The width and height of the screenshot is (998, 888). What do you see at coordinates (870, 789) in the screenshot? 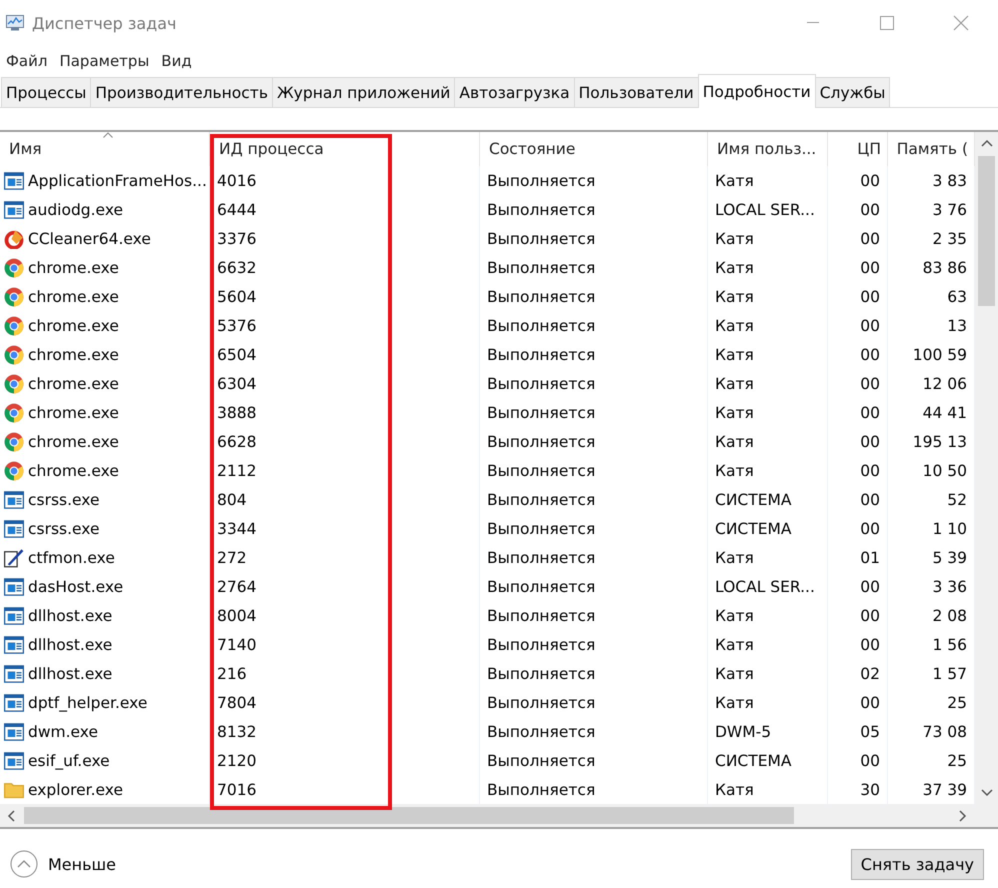
I see `table-cell: 30` at bounding box center [870, 789].